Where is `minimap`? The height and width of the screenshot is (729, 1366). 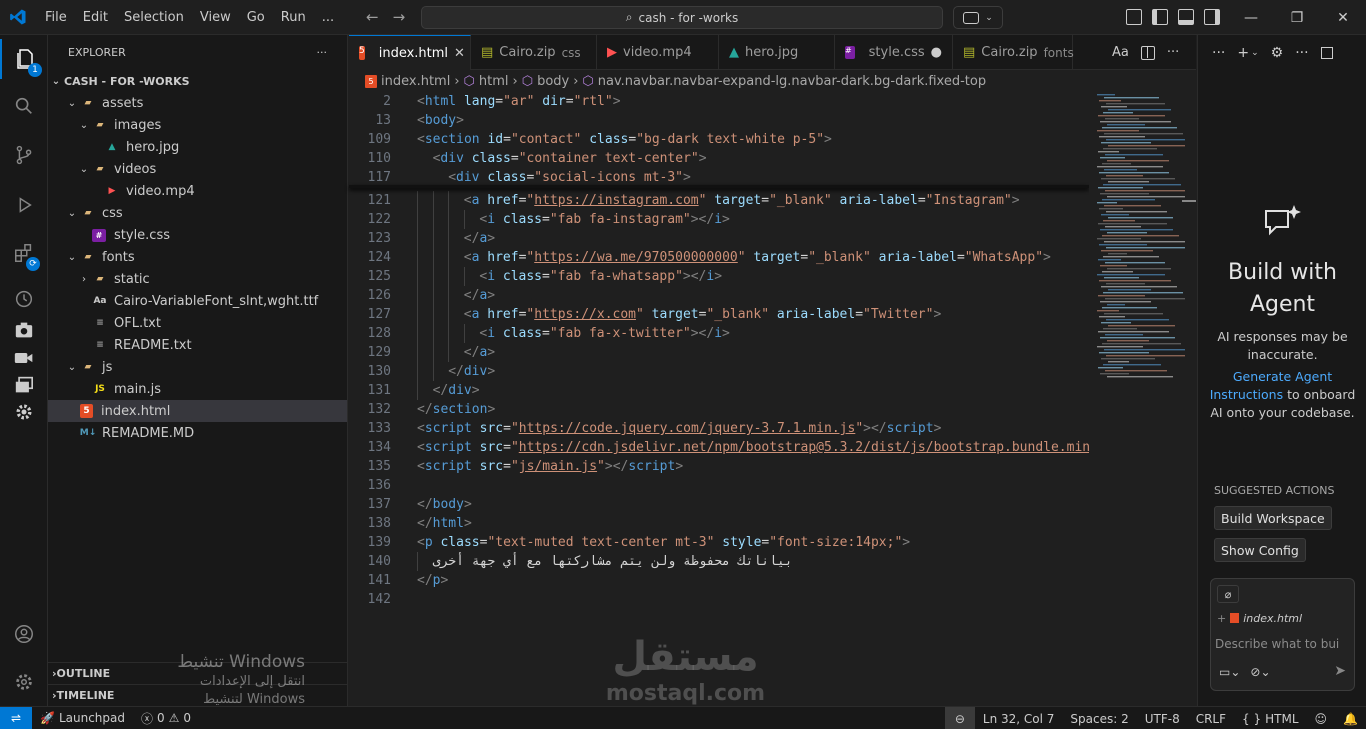
minimap is located at coordinates (1142, 399).